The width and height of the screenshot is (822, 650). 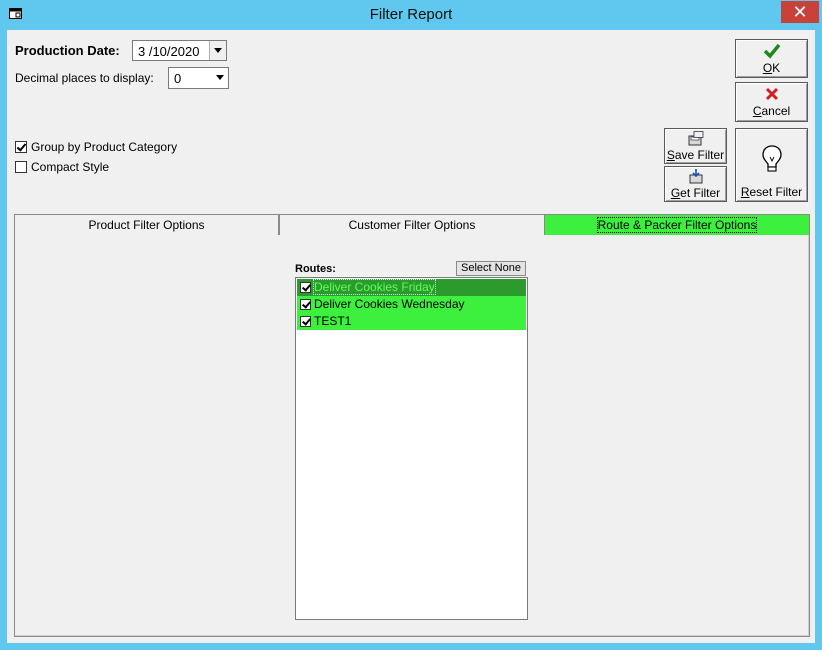 I want to click on tab-label: Product Filter Options, so click(x=146, y=225).